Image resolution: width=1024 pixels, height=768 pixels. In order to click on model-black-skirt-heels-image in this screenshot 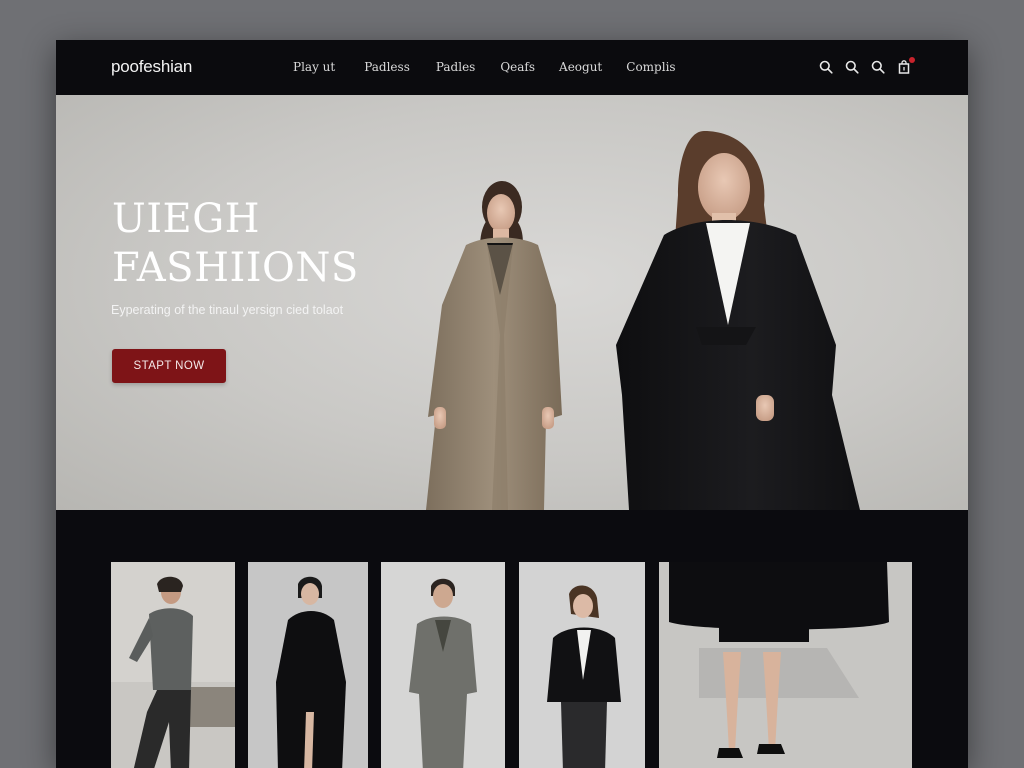, I will do `click(785, 665)`.